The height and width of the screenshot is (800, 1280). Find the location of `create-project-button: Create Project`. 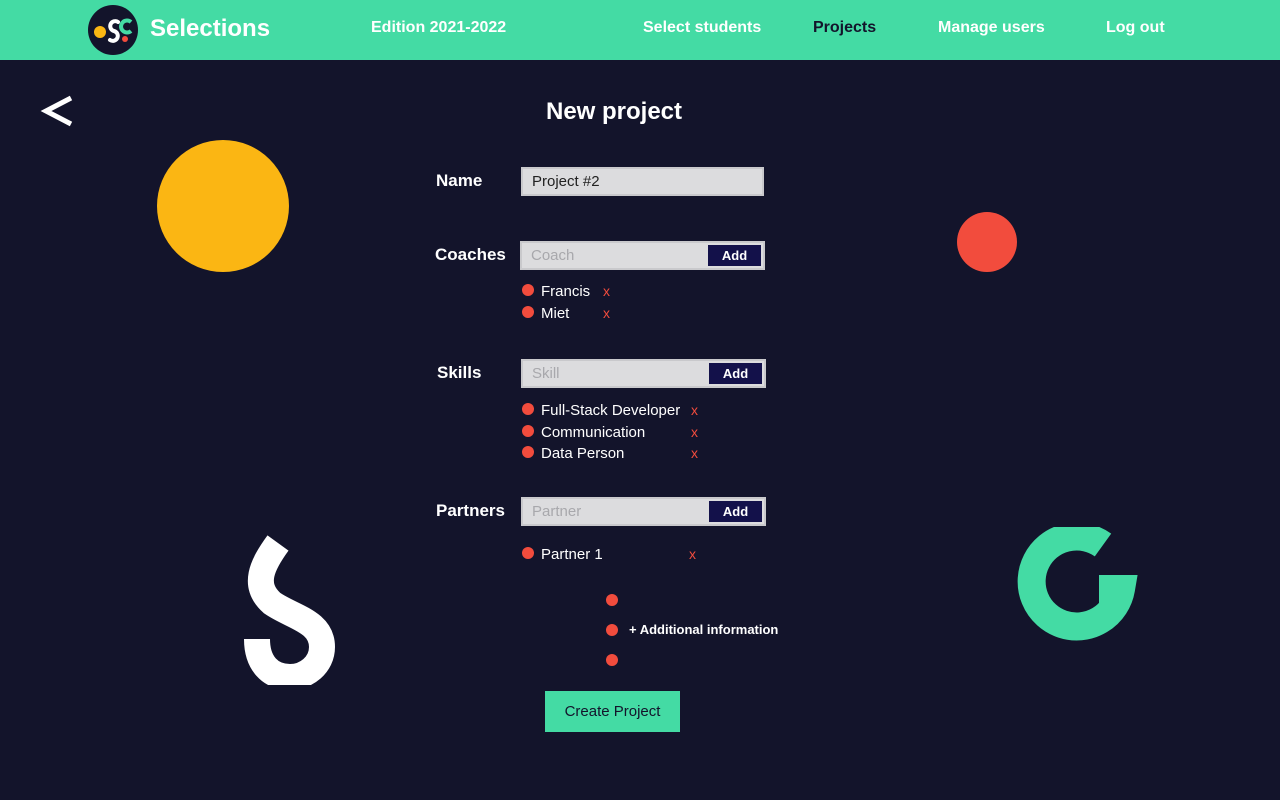

create-project-button: Create Project is located at coordinates (612, 711).